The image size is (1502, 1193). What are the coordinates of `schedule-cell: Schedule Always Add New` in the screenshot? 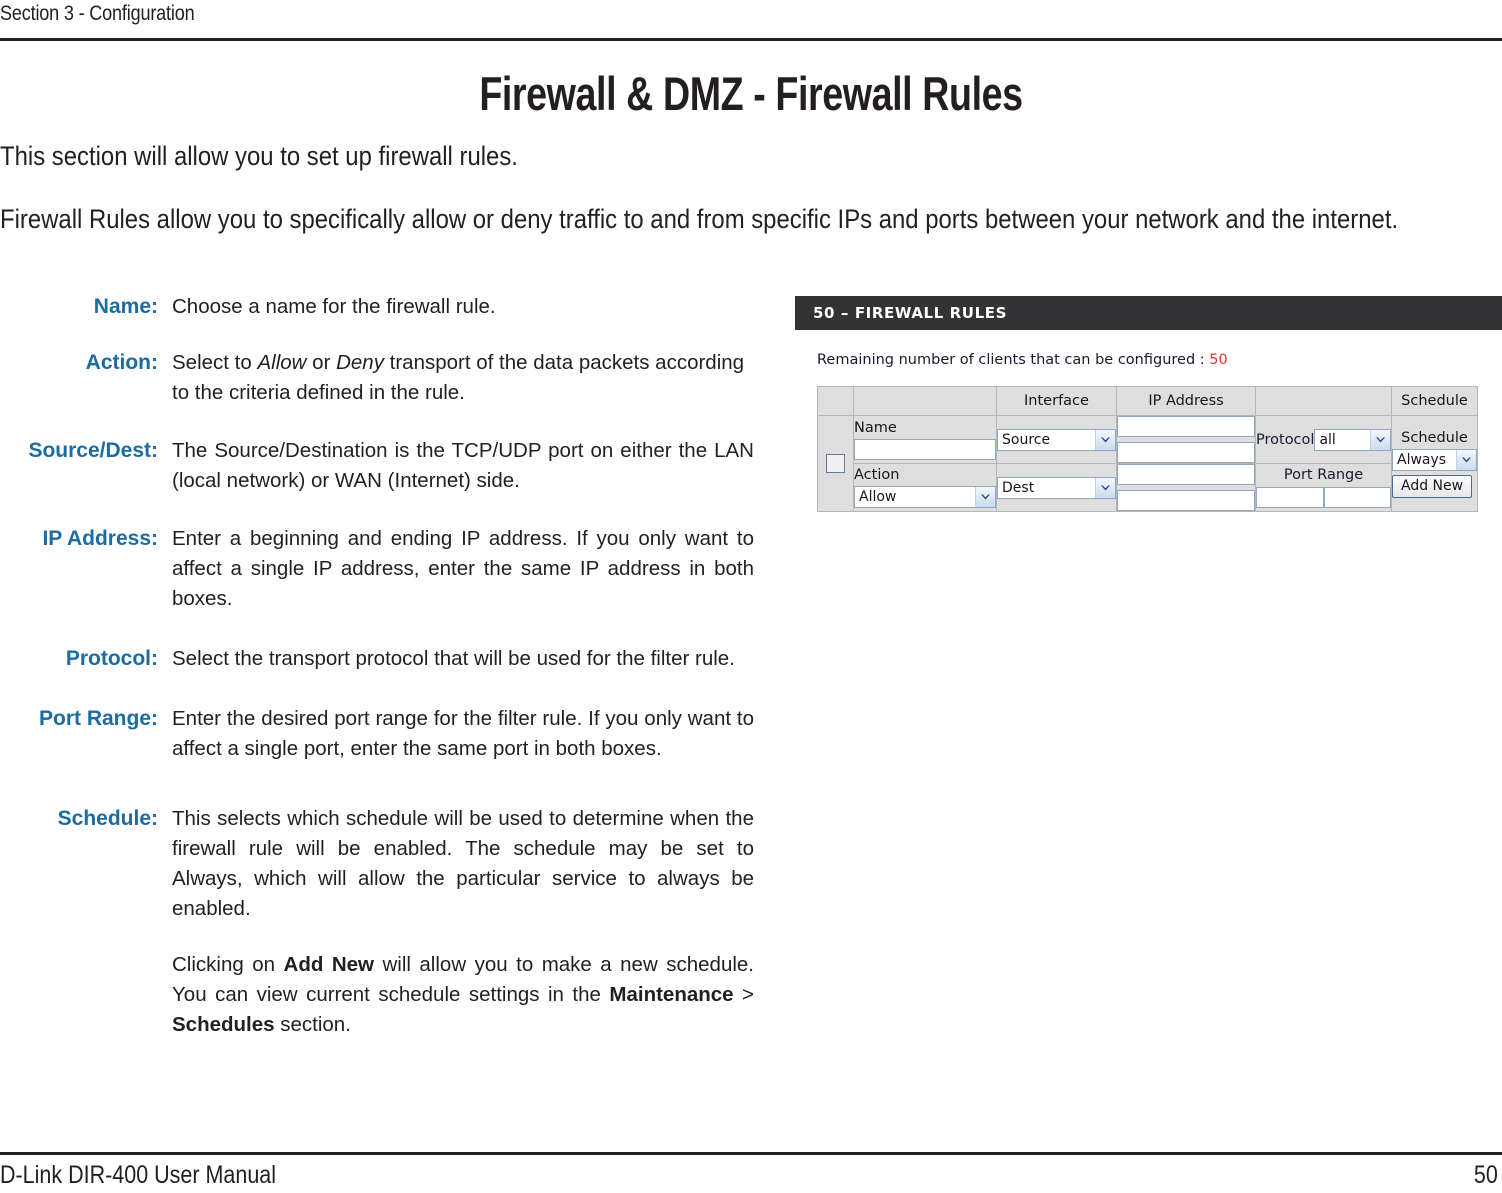 It's located at (1434, 463).